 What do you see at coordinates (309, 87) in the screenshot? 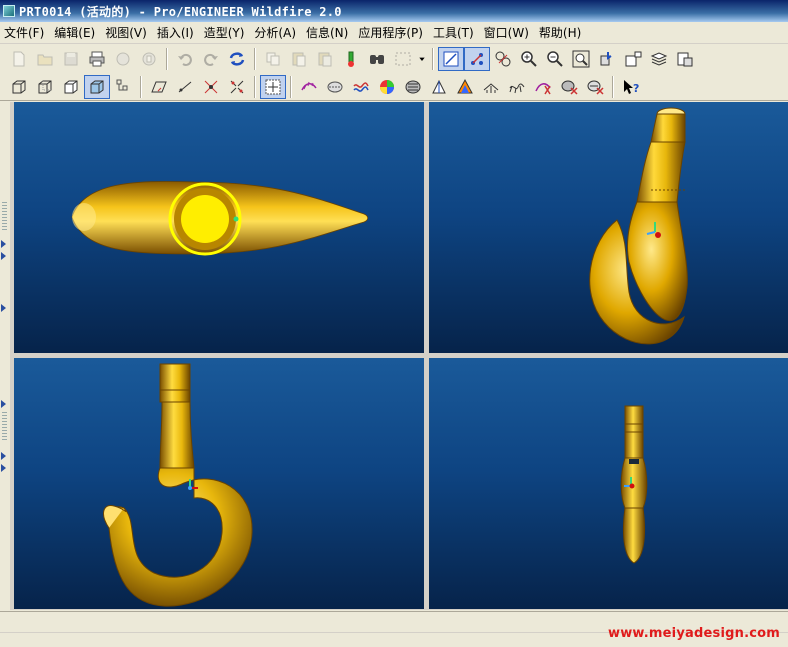
I see `curvature-analysis-icon` at bounding box center [309, 87].